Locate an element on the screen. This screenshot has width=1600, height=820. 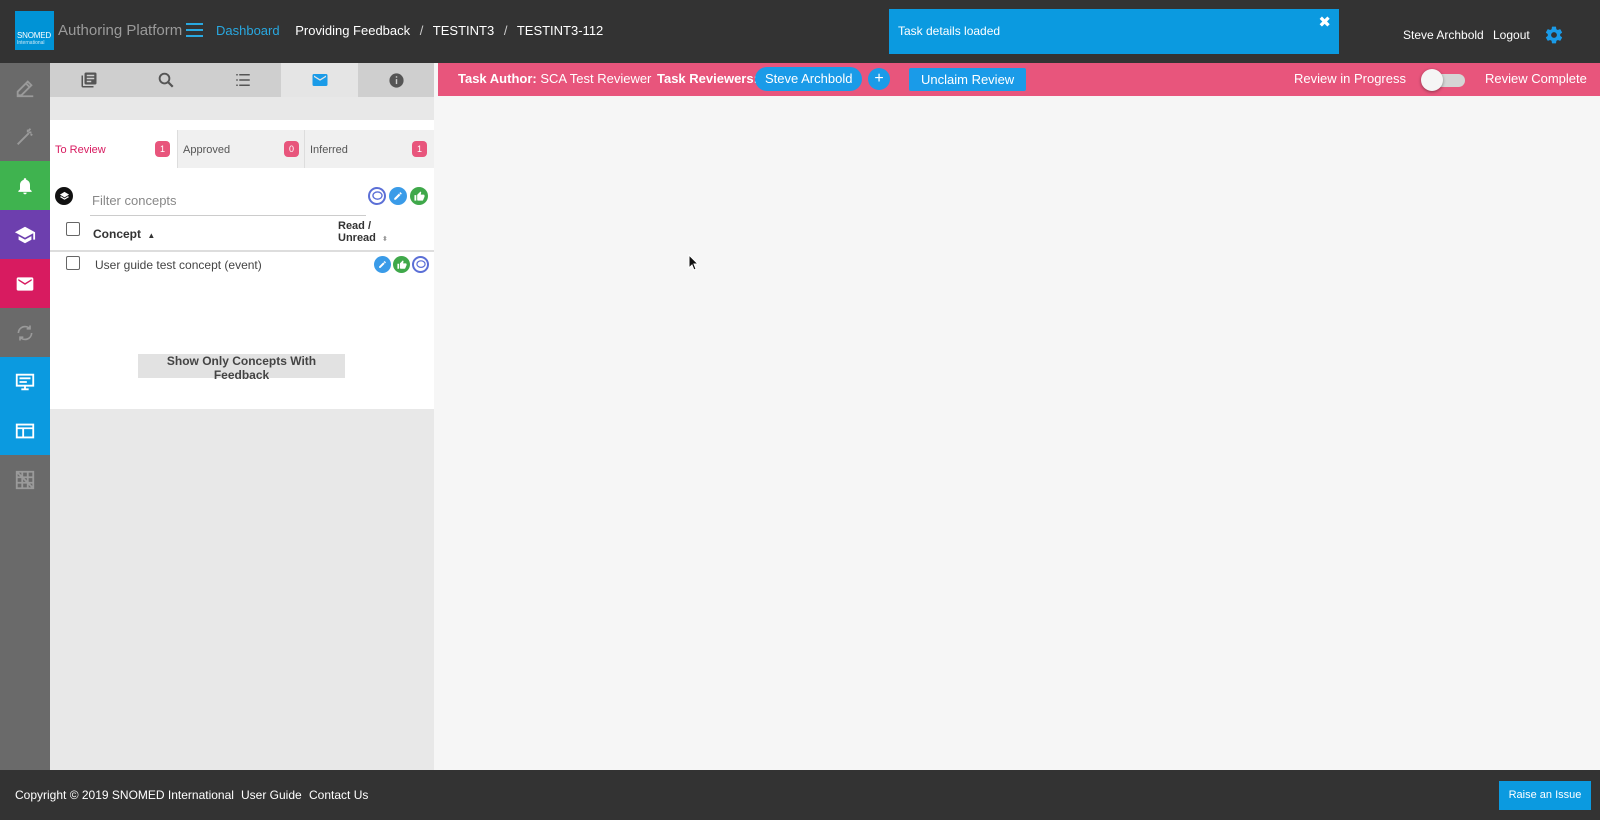
nav-grid is located at coordinates (25, 479).